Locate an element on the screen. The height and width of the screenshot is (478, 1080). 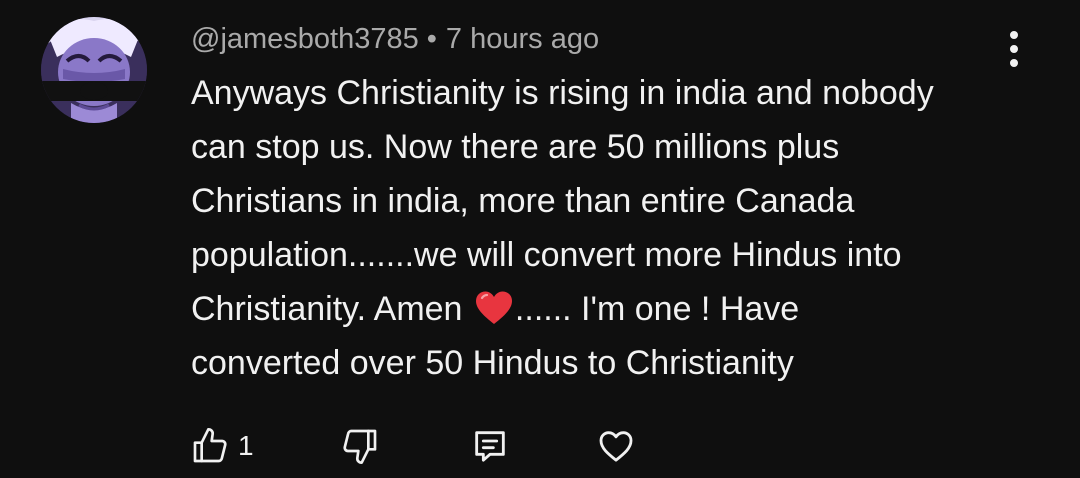
comment-text-line: Christianity. Amen ...... I'm one ! Have is located at coordinates (606, 309).